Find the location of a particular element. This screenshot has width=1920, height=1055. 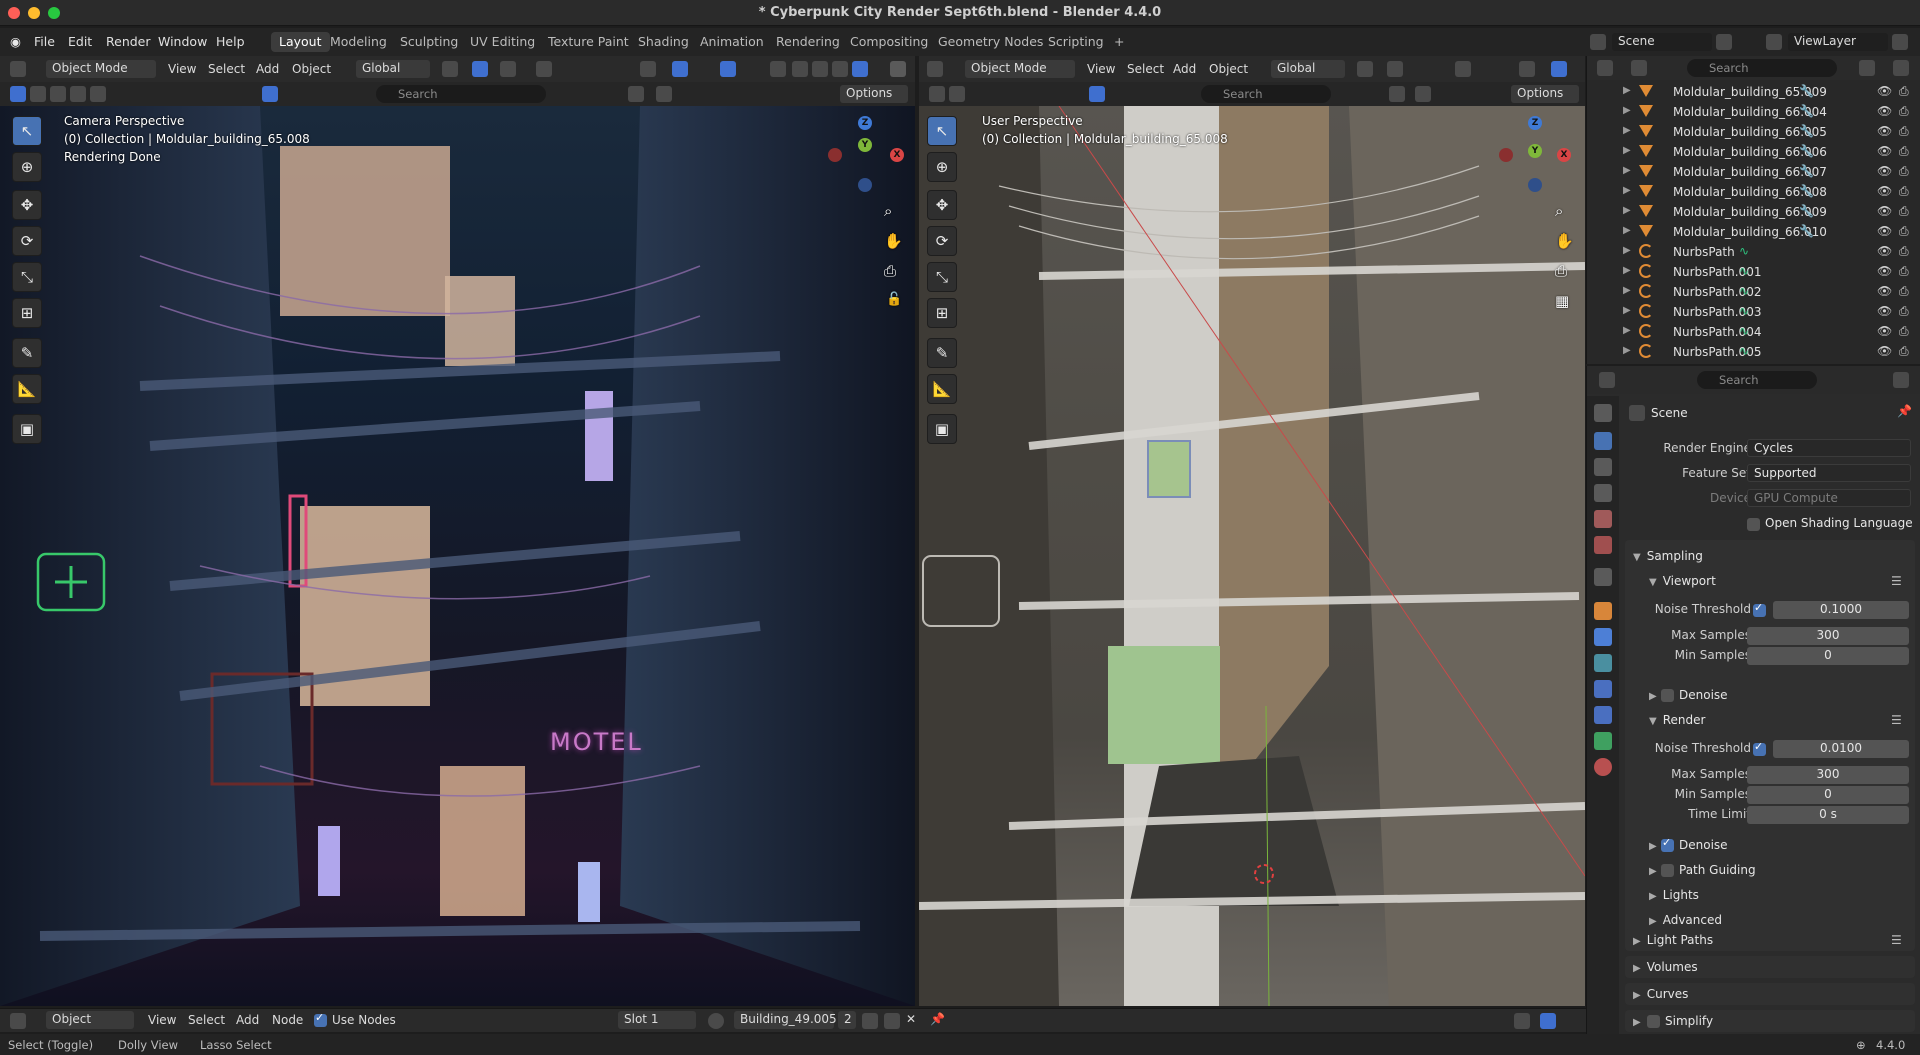

visibility-icon is located at coordinates (648, 69).